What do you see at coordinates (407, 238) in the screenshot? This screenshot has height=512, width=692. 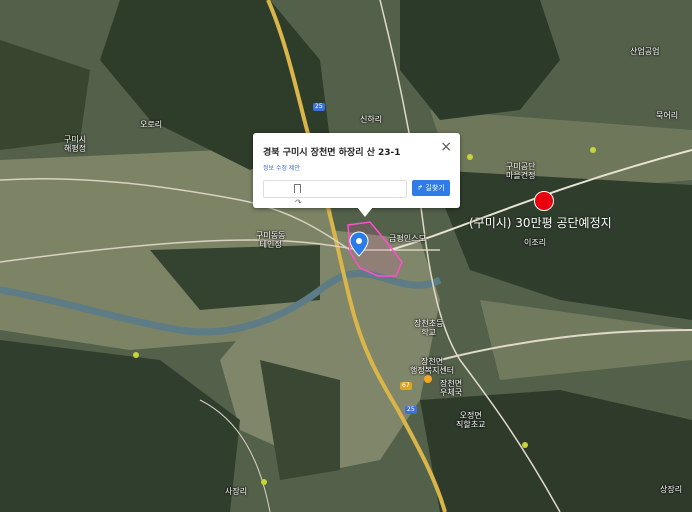 I see `place-label-geumpyeong: 금평인스모` at bounding box center [407, 238].